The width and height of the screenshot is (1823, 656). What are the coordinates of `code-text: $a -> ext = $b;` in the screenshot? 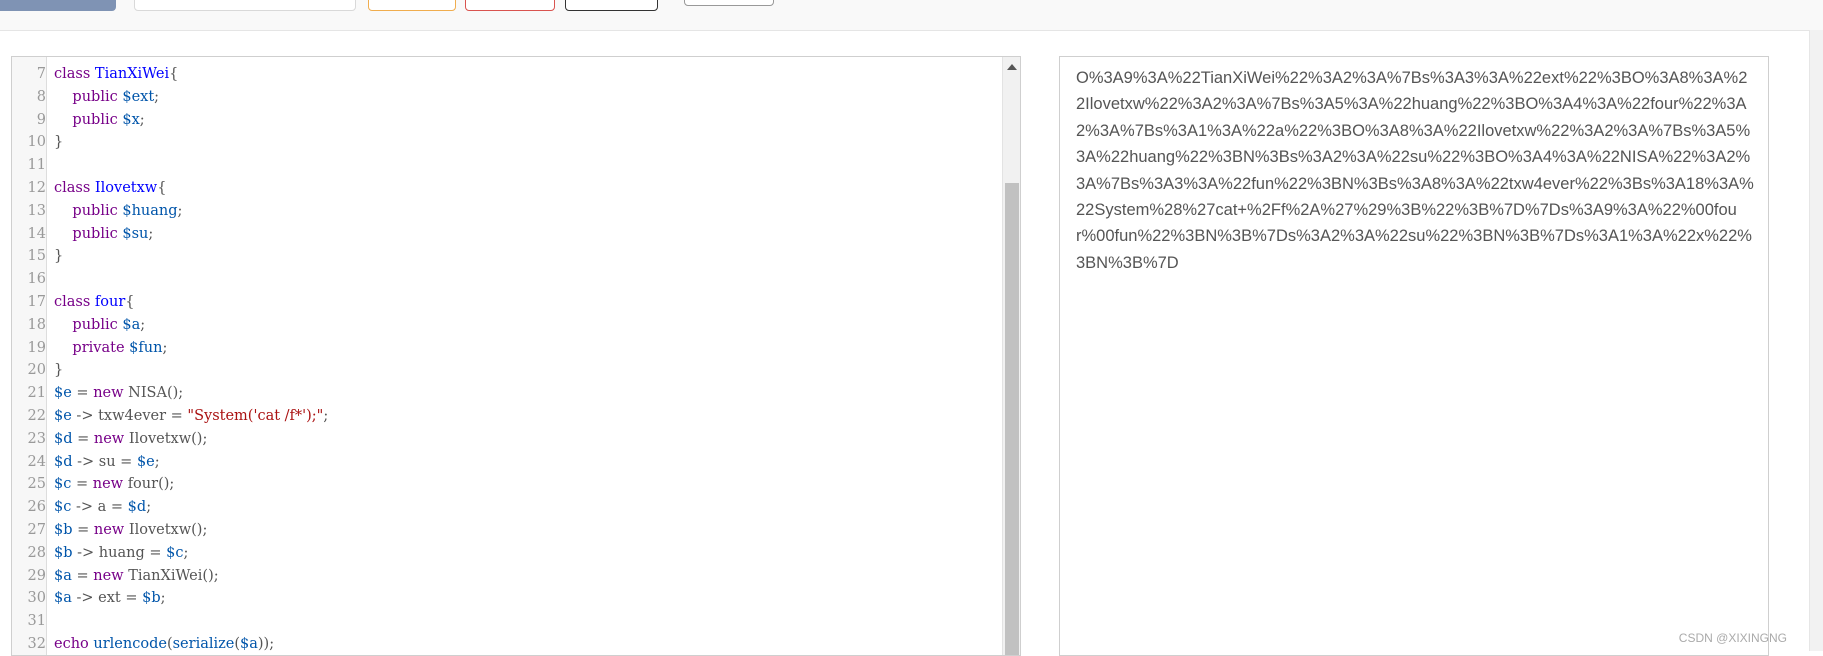 It's located at (106, 598).